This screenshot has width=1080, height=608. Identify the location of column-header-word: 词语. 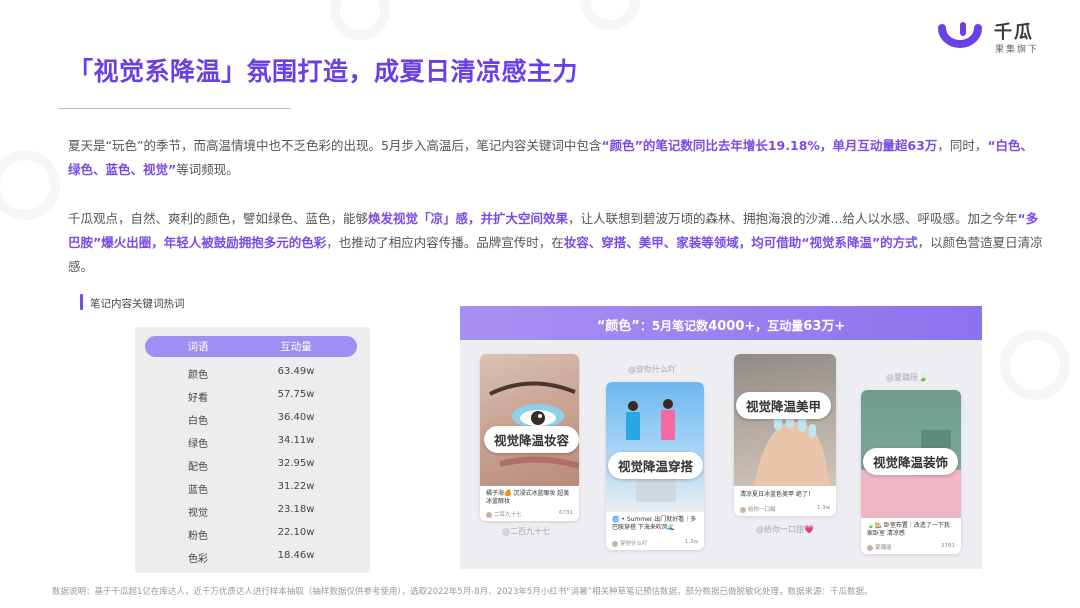
(198, 347).